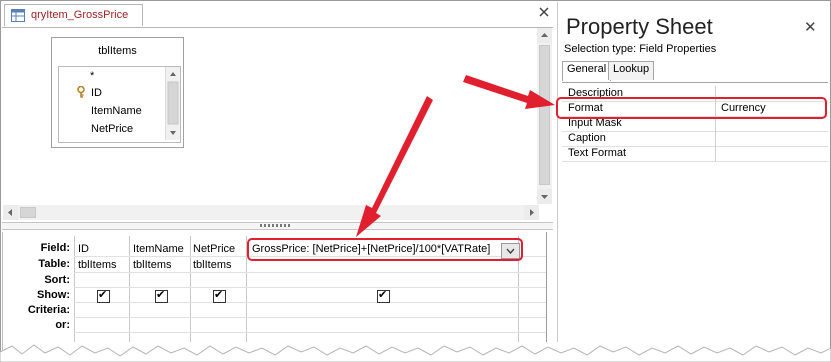 Image resolution: width=831 pixels, height=362 pixels. Describe the element at coordinates (394, 166) in the screenshot. I see `arrow-to-expression` at that location.